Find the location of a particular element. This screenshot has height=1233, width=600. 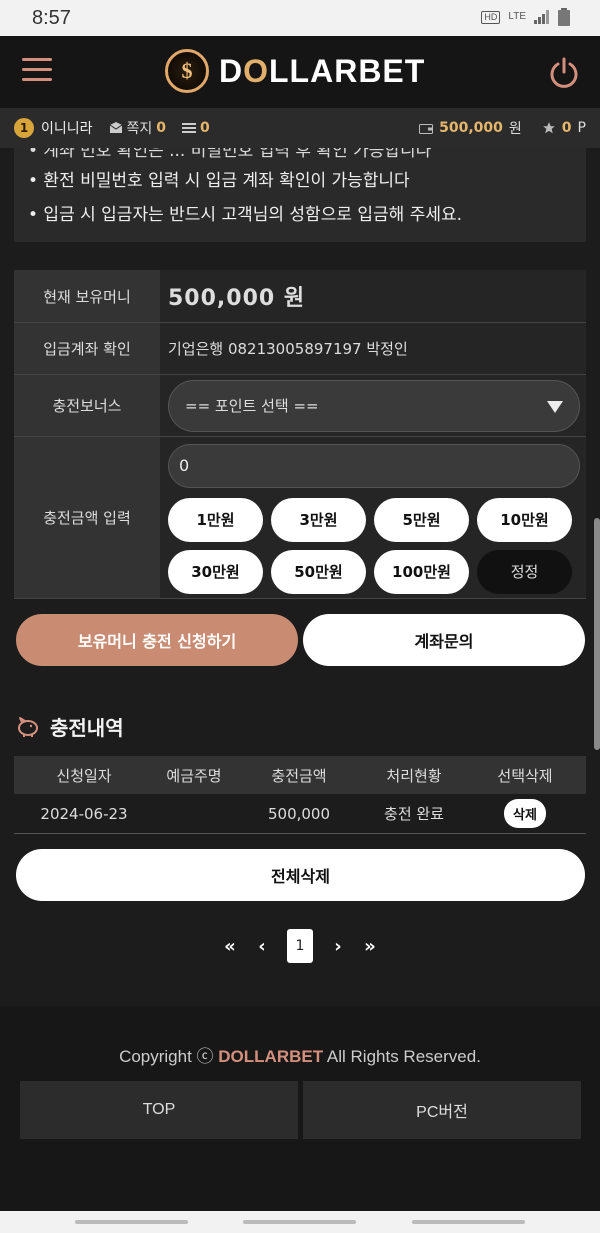

ticket-link: 0 is located at coordinates (196, 128).